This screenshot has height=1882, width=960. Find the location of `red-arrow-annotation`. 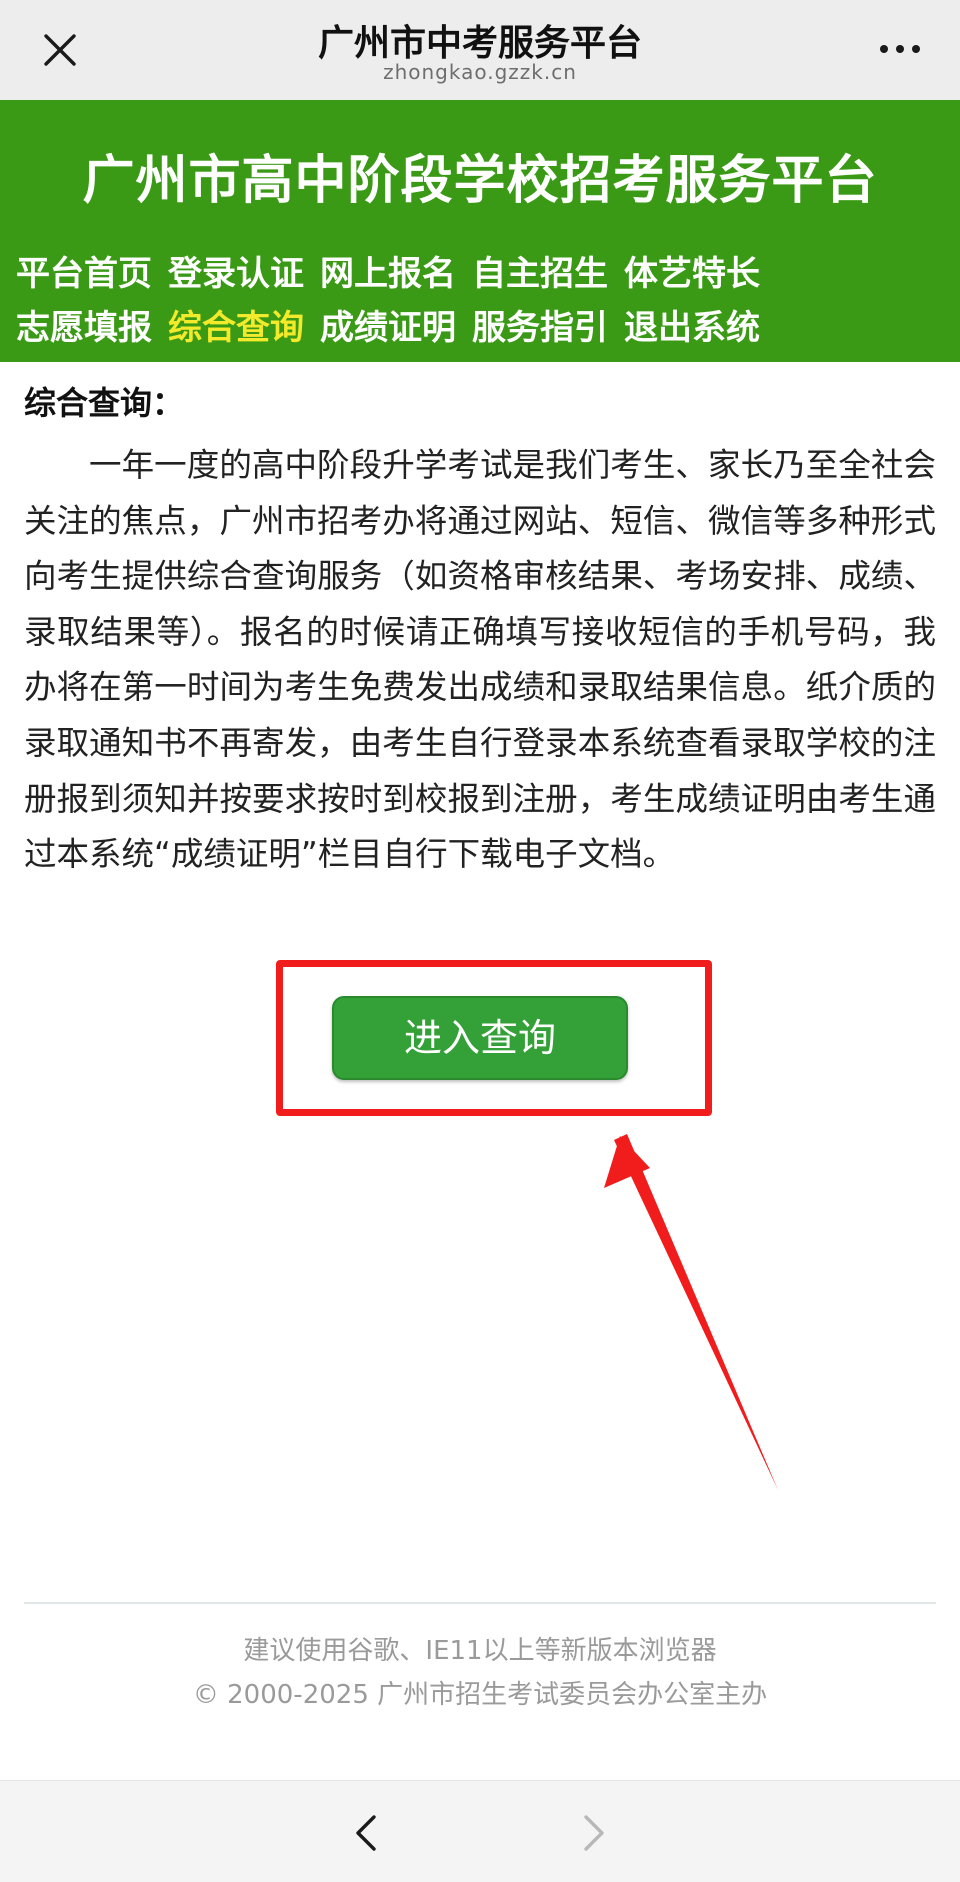

red-arrow-annotation is located at coordinates (691, 1312).